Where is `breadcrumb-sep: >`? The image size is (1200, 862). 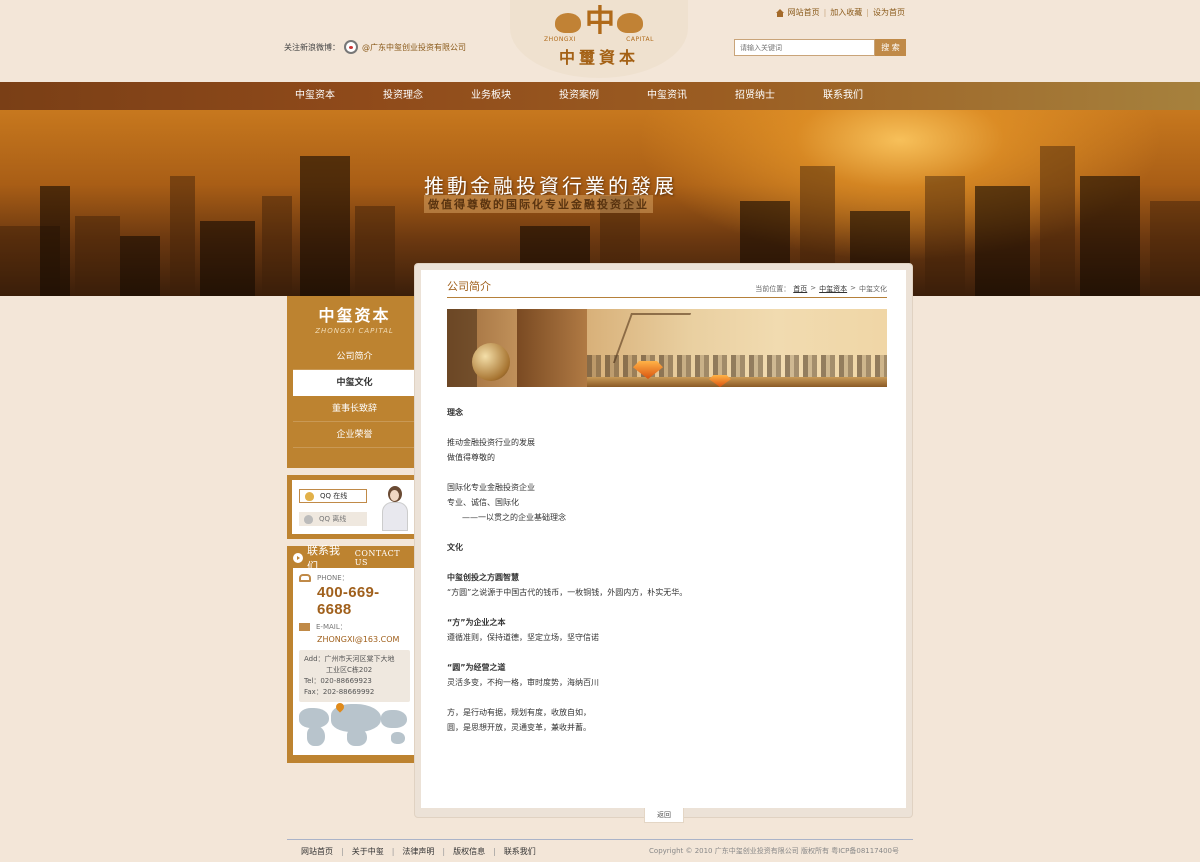
breadcrumb-sep: > is located at coordinates (853, 288).